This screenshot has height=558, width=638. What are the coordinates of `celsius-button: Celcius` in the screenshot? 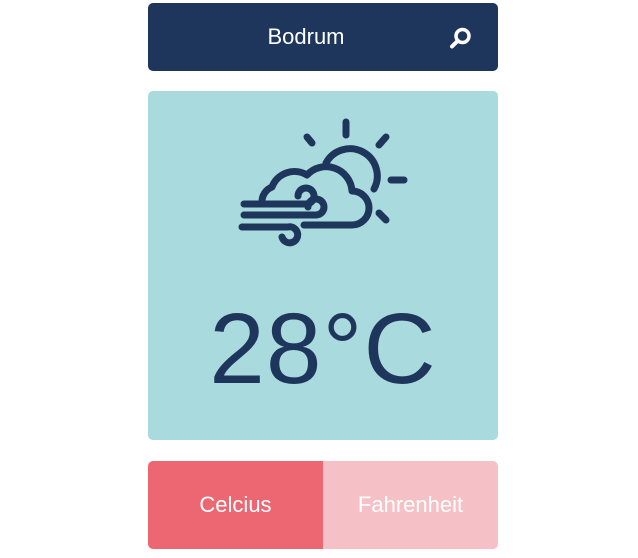 It's located at (235, 505).